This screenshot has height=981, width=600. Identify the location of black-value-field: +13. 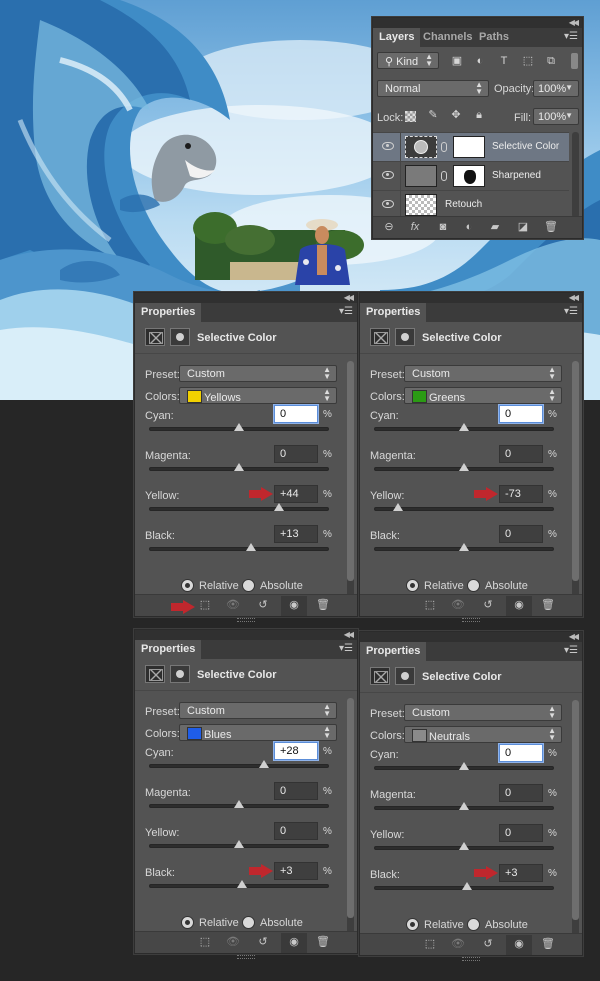
(296, 534).